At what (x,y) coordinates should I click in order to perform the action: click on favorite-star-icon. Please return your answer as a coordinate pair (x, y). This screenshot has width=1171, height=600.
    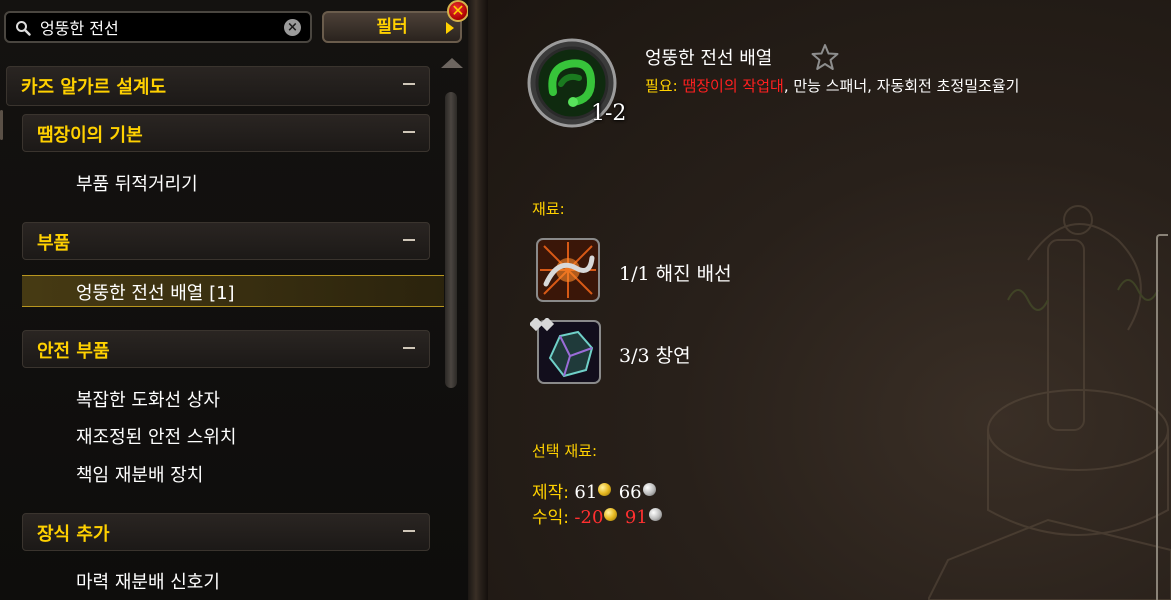
    Looking at the image, I should click on (825, 57).